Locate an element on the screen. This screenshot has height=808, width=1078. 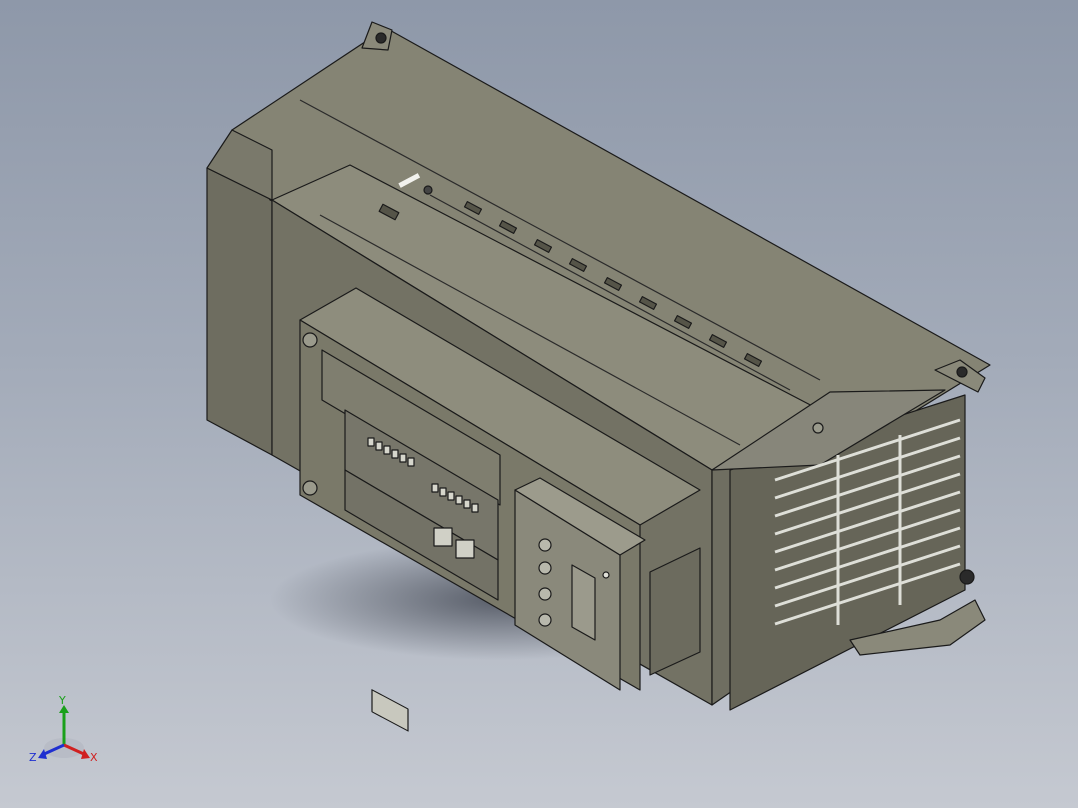
mount-hole-bottom is located at coordinates (967, 577).